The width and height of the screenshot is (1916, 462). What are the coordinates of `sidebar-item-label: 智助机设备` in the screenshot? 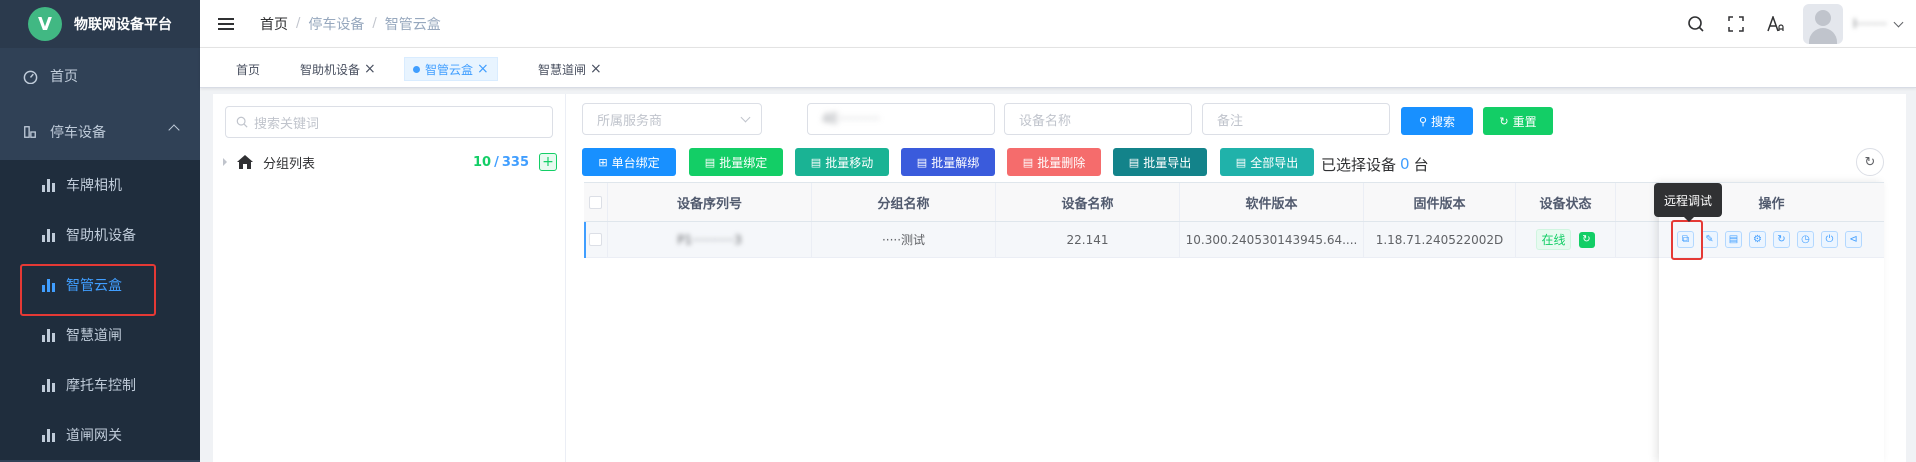 It's located at (101, 236).